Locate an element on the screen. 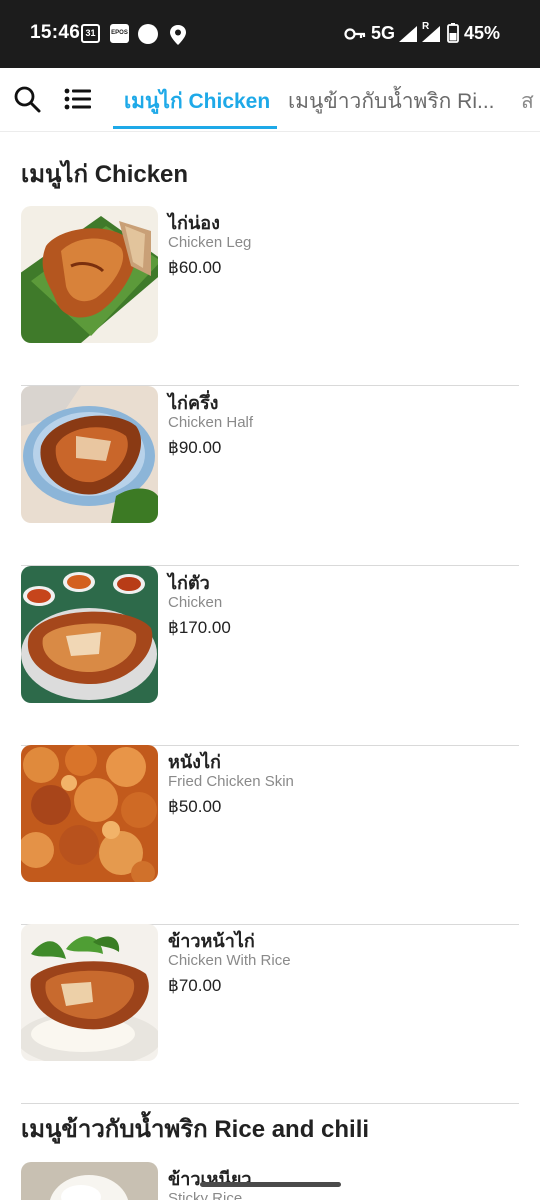  signal-icon is located at coordinates (408, 34).